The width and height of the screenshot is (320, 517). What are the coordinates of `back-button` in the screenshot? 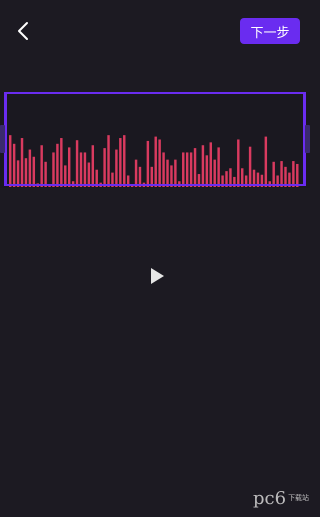 It's located at (23, 31).